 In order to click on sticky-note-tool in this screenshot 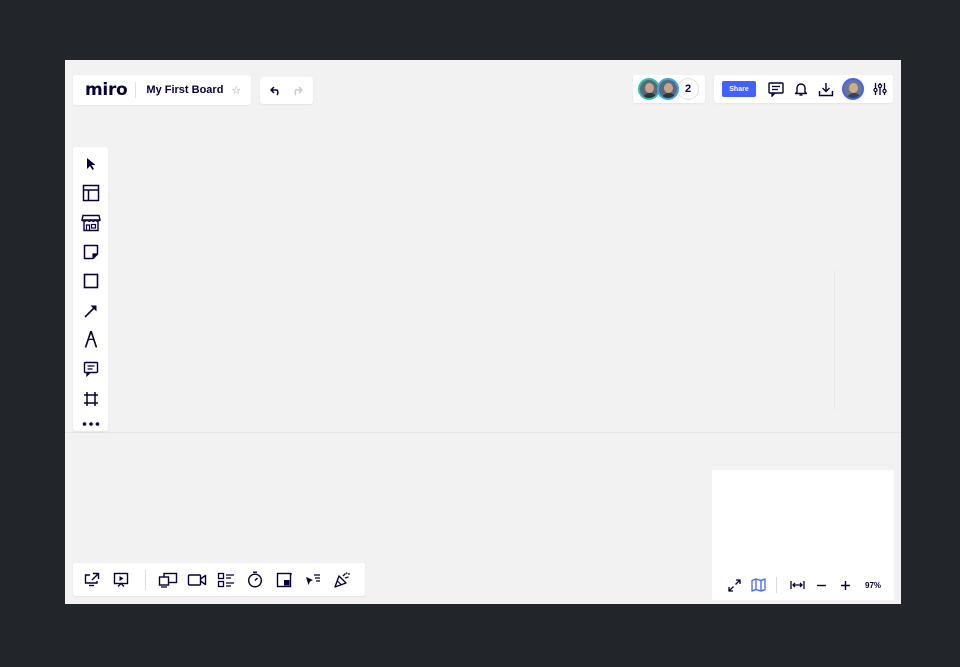, I will do `click(91, 252)`.